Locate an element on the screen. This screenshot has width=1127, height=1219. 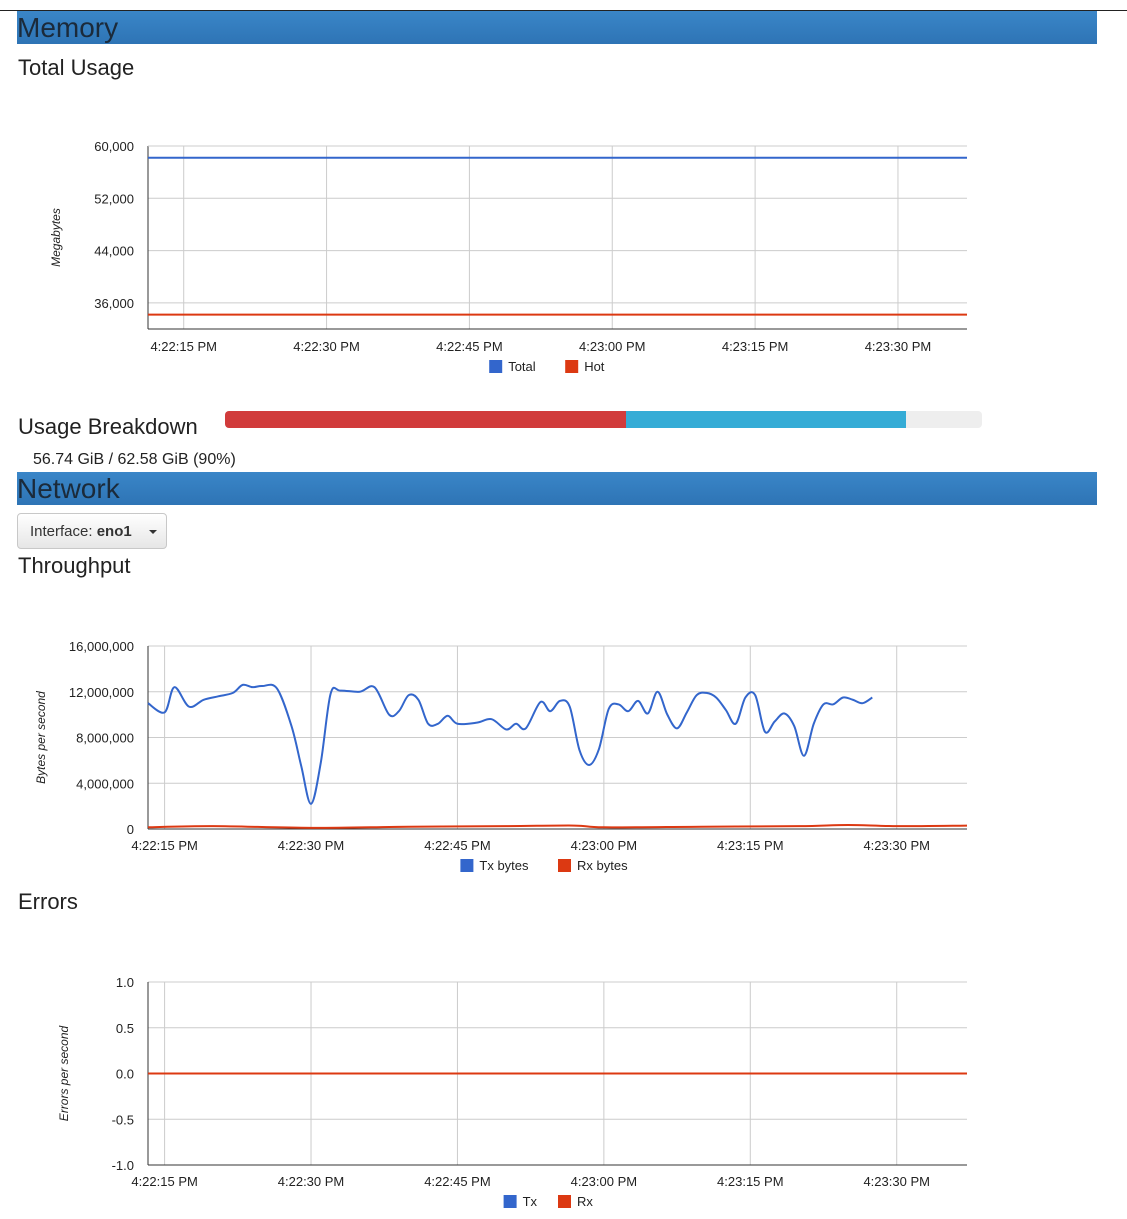
total-usage-title: Total Usage is located at coordinates (76, 67).